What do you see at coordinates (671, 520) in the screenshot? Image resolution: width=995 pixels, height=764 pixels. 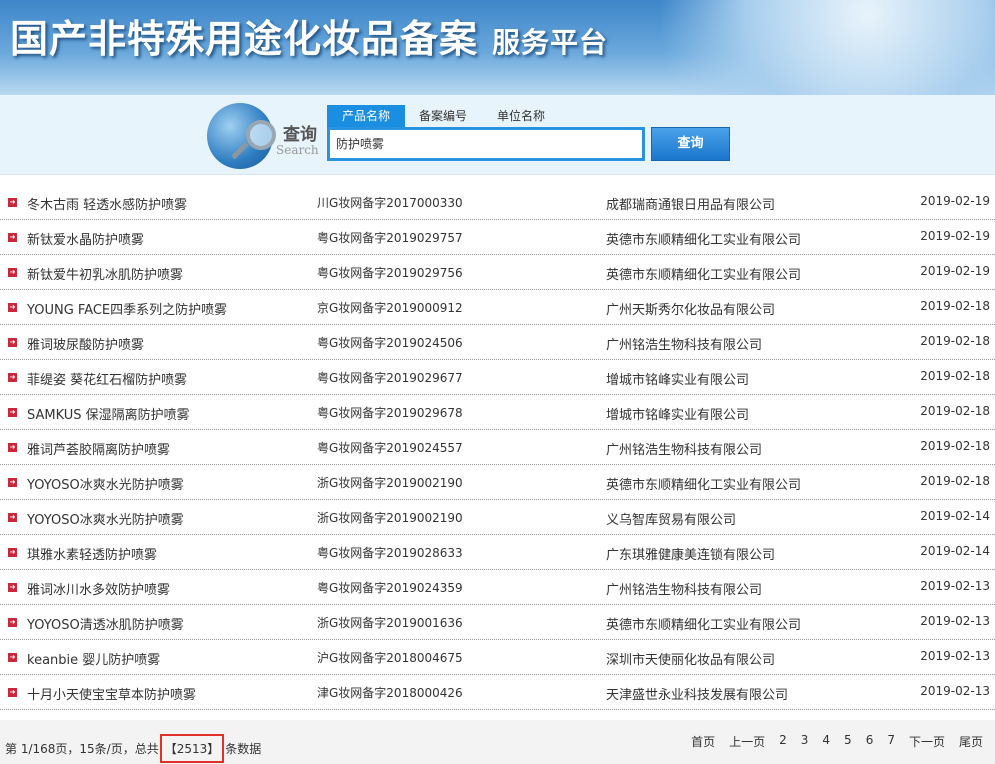 I see `company-name: 义乌智库贸易有限公司` at bounding box center [671, 520].